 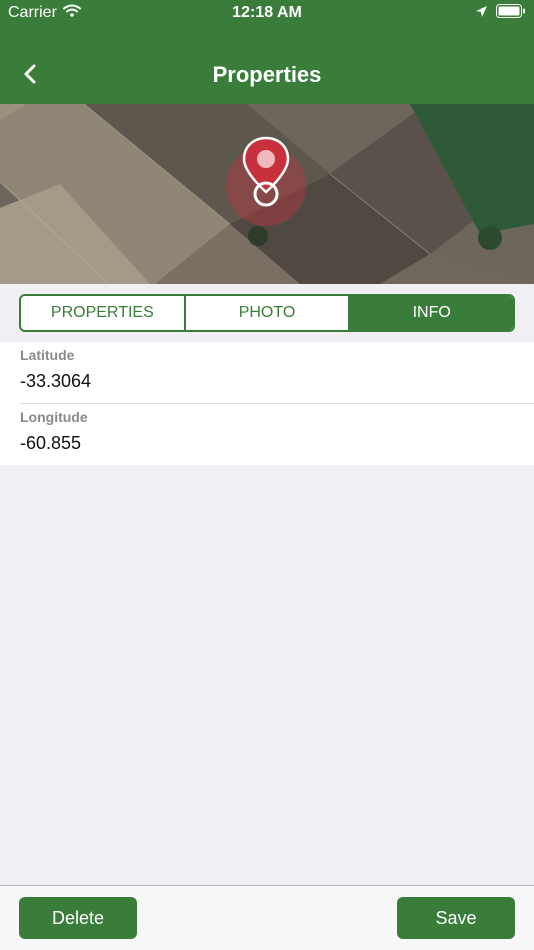 I want to click on tab-properties: PROPERTIES, so click(x=102, y=313).